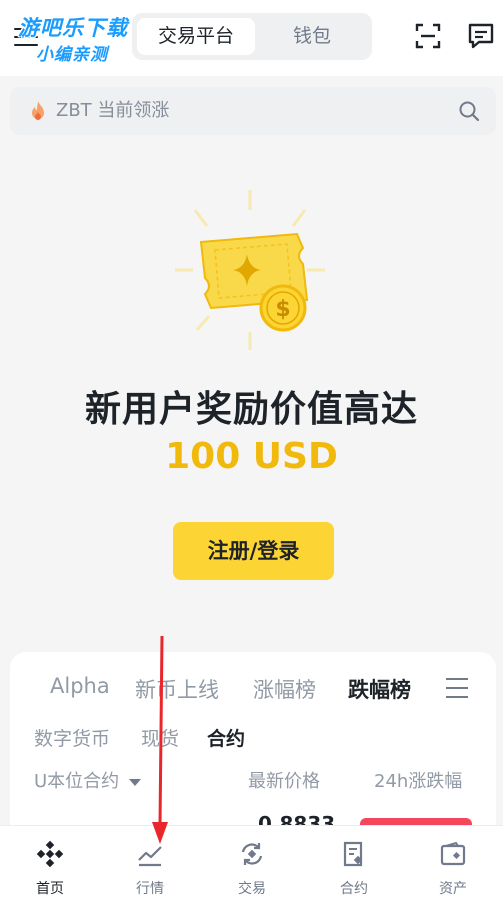 The image size is (503, 900). I want to click on mode-switch: 交易平台 钱包, so click(252, 36).